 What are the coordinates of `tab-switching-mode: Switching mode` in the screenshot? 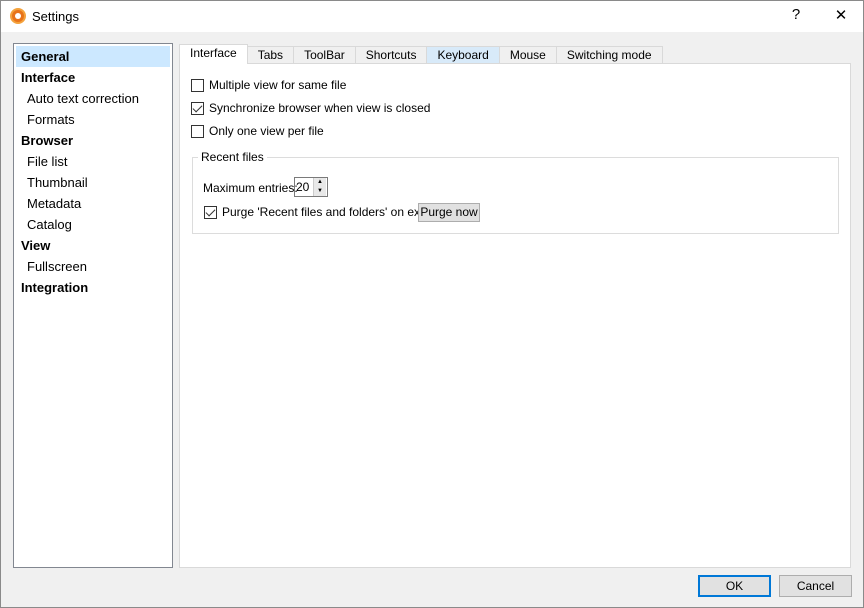 It's located at (609, 55).